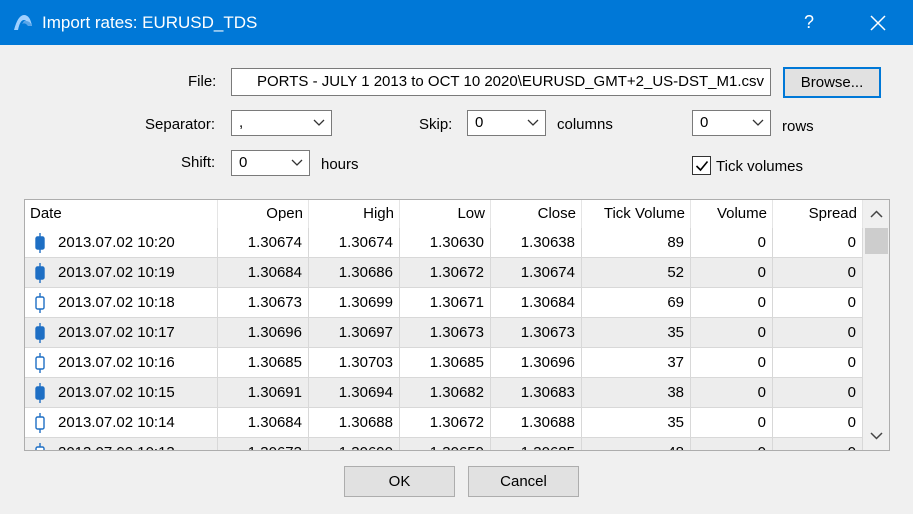 This screenshot has height=514, width=913. I want to click on close-cell: 1.30684, so click(536, 303).